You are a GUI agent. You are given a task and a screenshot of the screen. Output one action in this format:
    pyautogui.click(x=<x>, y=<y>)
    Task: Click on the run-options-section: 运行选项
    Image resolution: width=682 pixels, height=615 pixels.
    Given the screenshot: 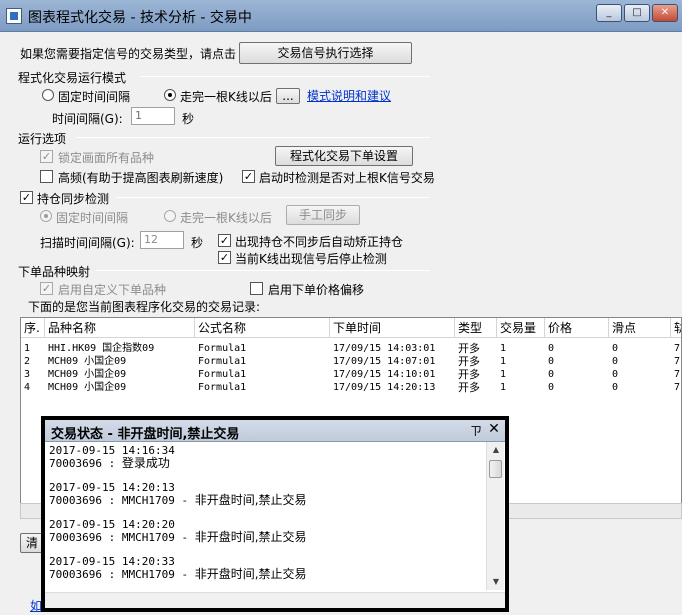 What is the action you would take?
    pyautogui.click(x=42, y=139)
    